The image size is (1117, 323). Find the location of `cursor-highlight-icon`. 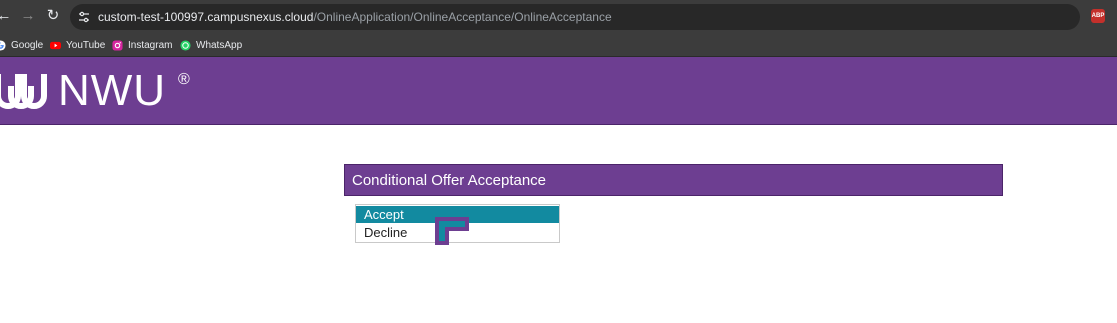

cursor-highlight-icon is located at coordinates (452, 231).